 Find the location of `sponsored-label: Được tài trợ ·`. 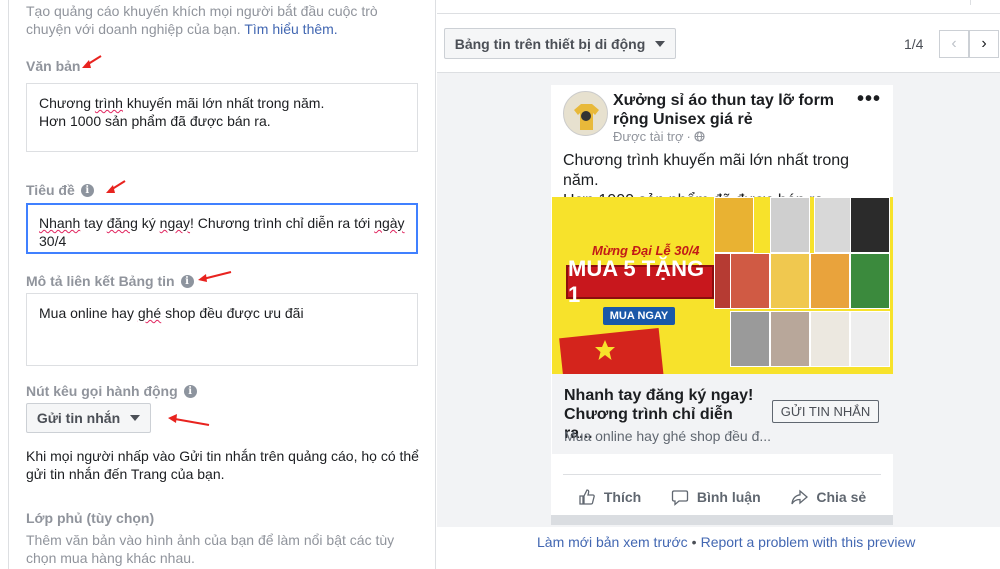

sponsored-label: Được tài trợ · is located at coordinates (659, 136).